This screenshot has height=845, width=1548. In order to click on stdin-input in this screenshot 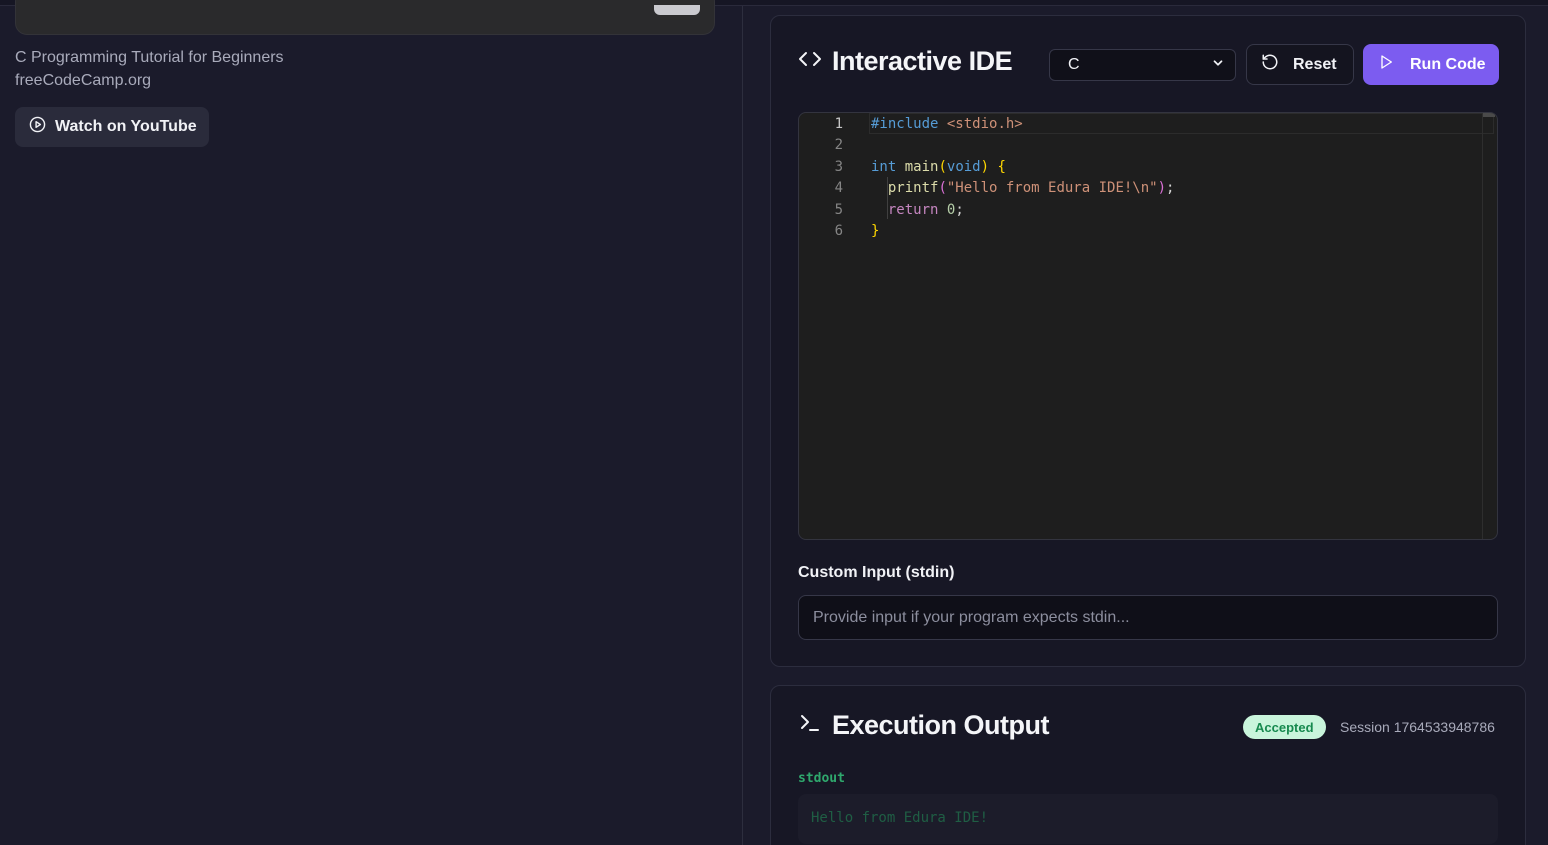, I will do `click(1148, 617)`.